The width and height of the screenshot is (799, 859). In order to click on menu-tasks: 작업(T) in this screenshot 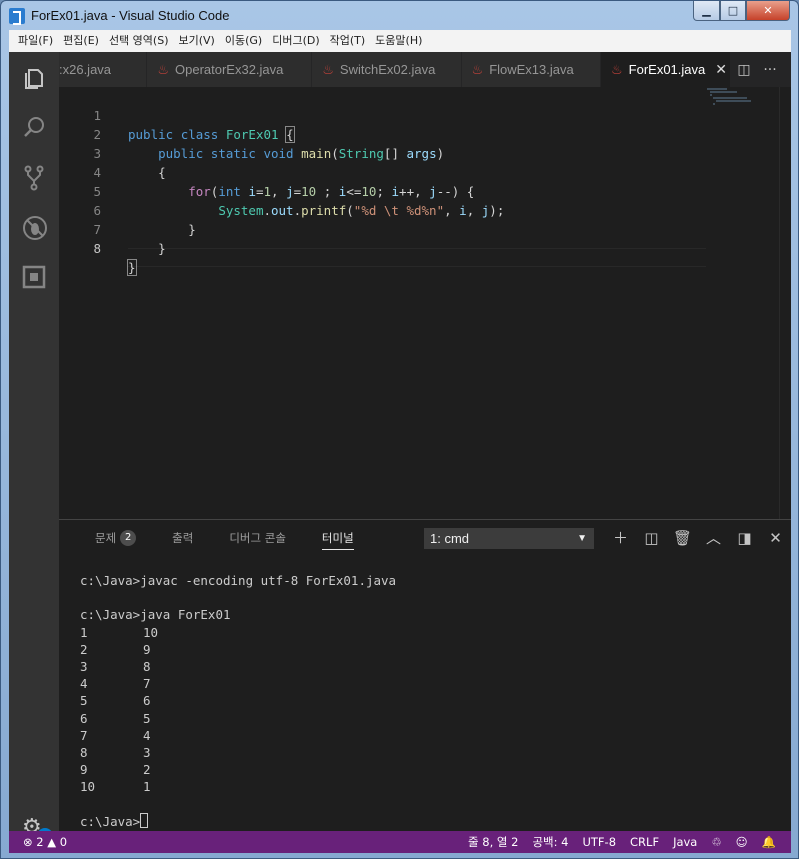, I will do `click(348, 41)`.